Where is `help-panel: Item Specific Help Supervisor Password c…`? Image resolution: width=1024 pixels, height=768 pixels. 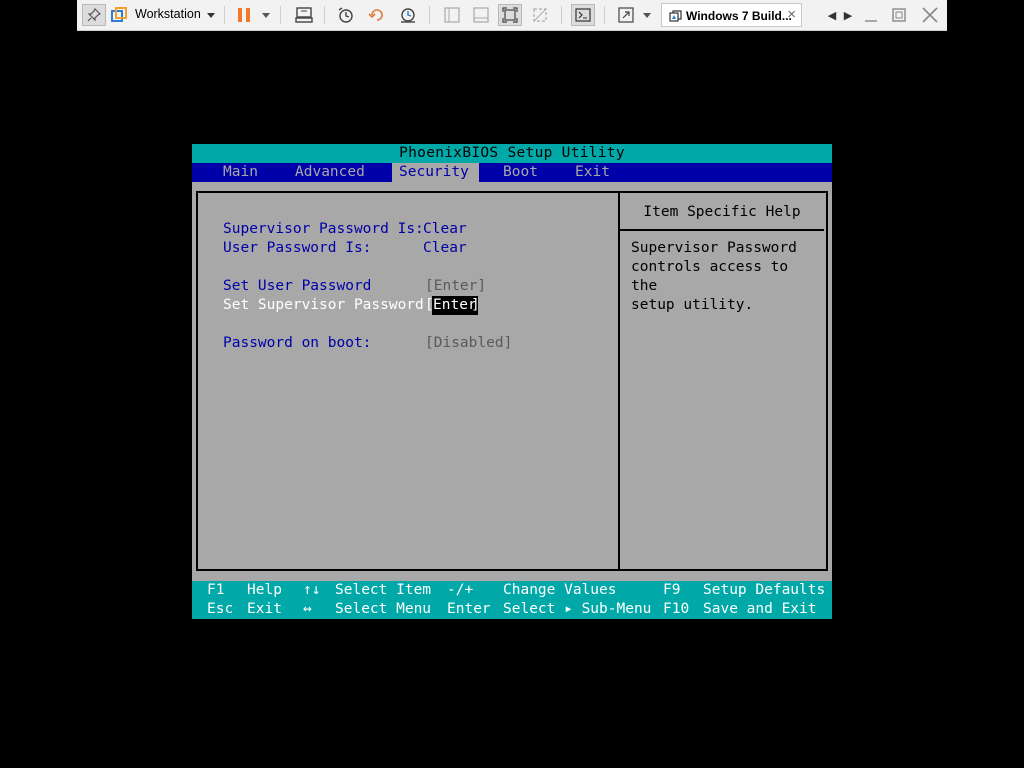
help-panel: Item Specific Help Supervisor Password c… is located at coordinates (724, 381).